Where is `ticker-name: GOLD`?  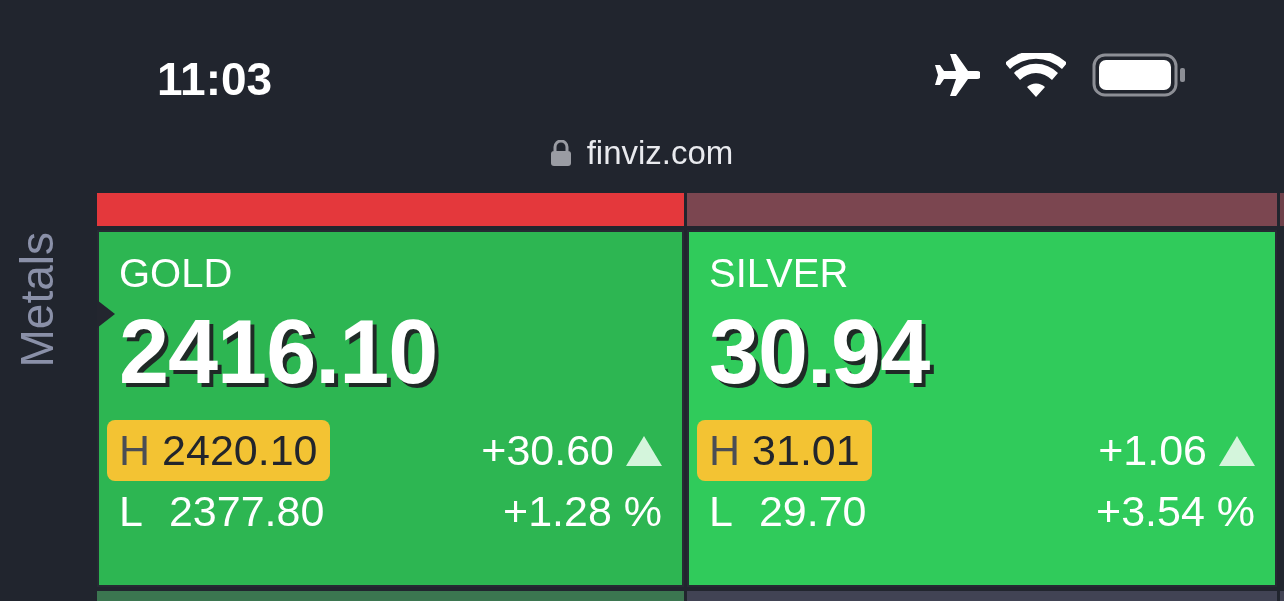
ticker-name: GOLD is located at coordinates (176, 273).